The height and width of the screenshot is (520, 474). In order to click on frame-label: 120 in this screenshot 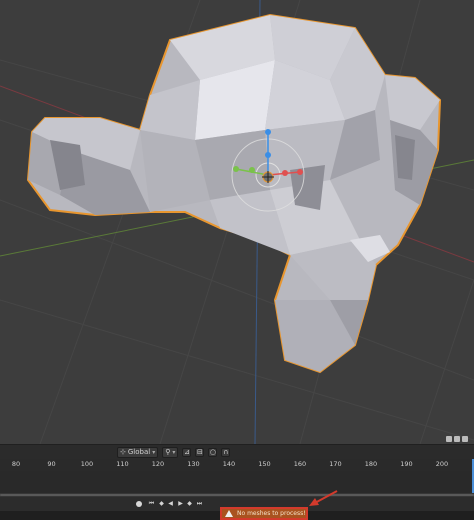, I will do `click(158, 464)`.